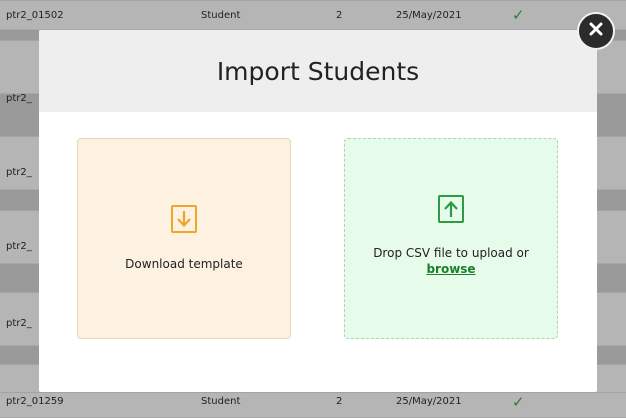 The image size is (626, 418). Describe the element at coordinates (451, 209) in the screenshot. I see `upload-arrow-icon` at that location.